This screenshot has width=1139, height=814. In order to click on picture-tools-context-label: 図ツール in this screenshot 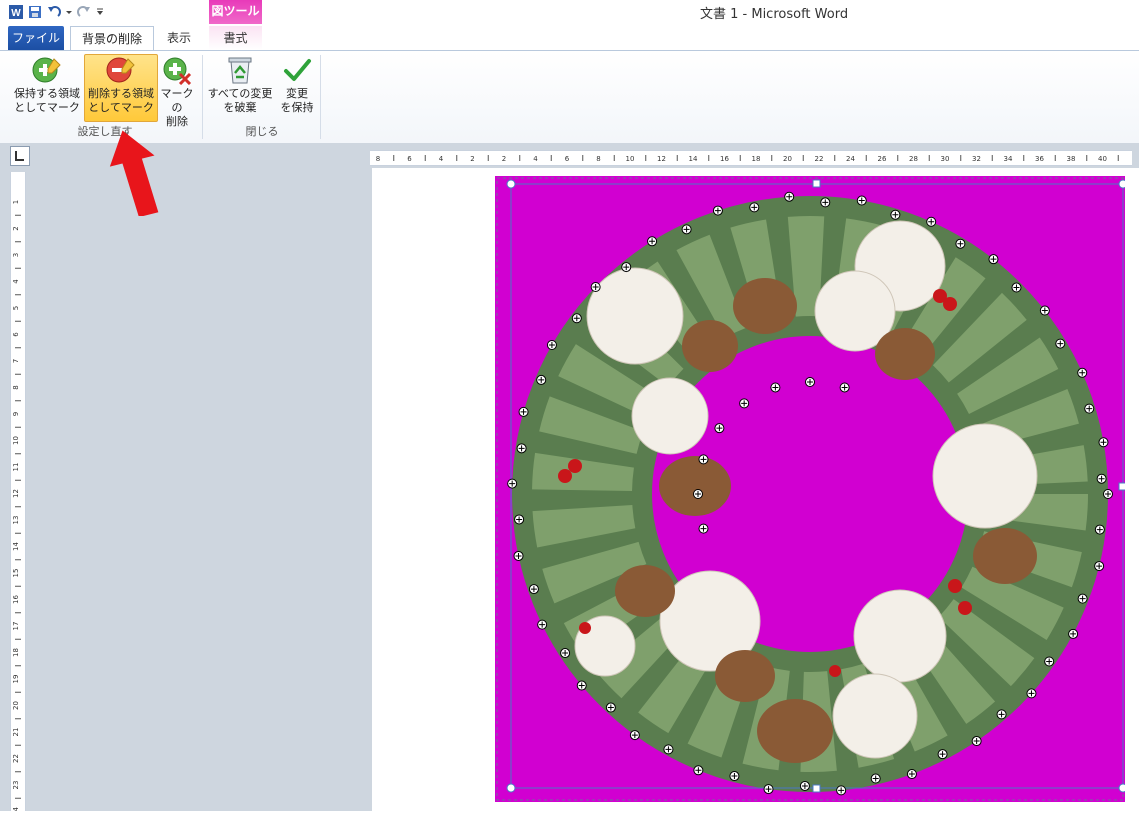, I will do `click(235, 12)`.